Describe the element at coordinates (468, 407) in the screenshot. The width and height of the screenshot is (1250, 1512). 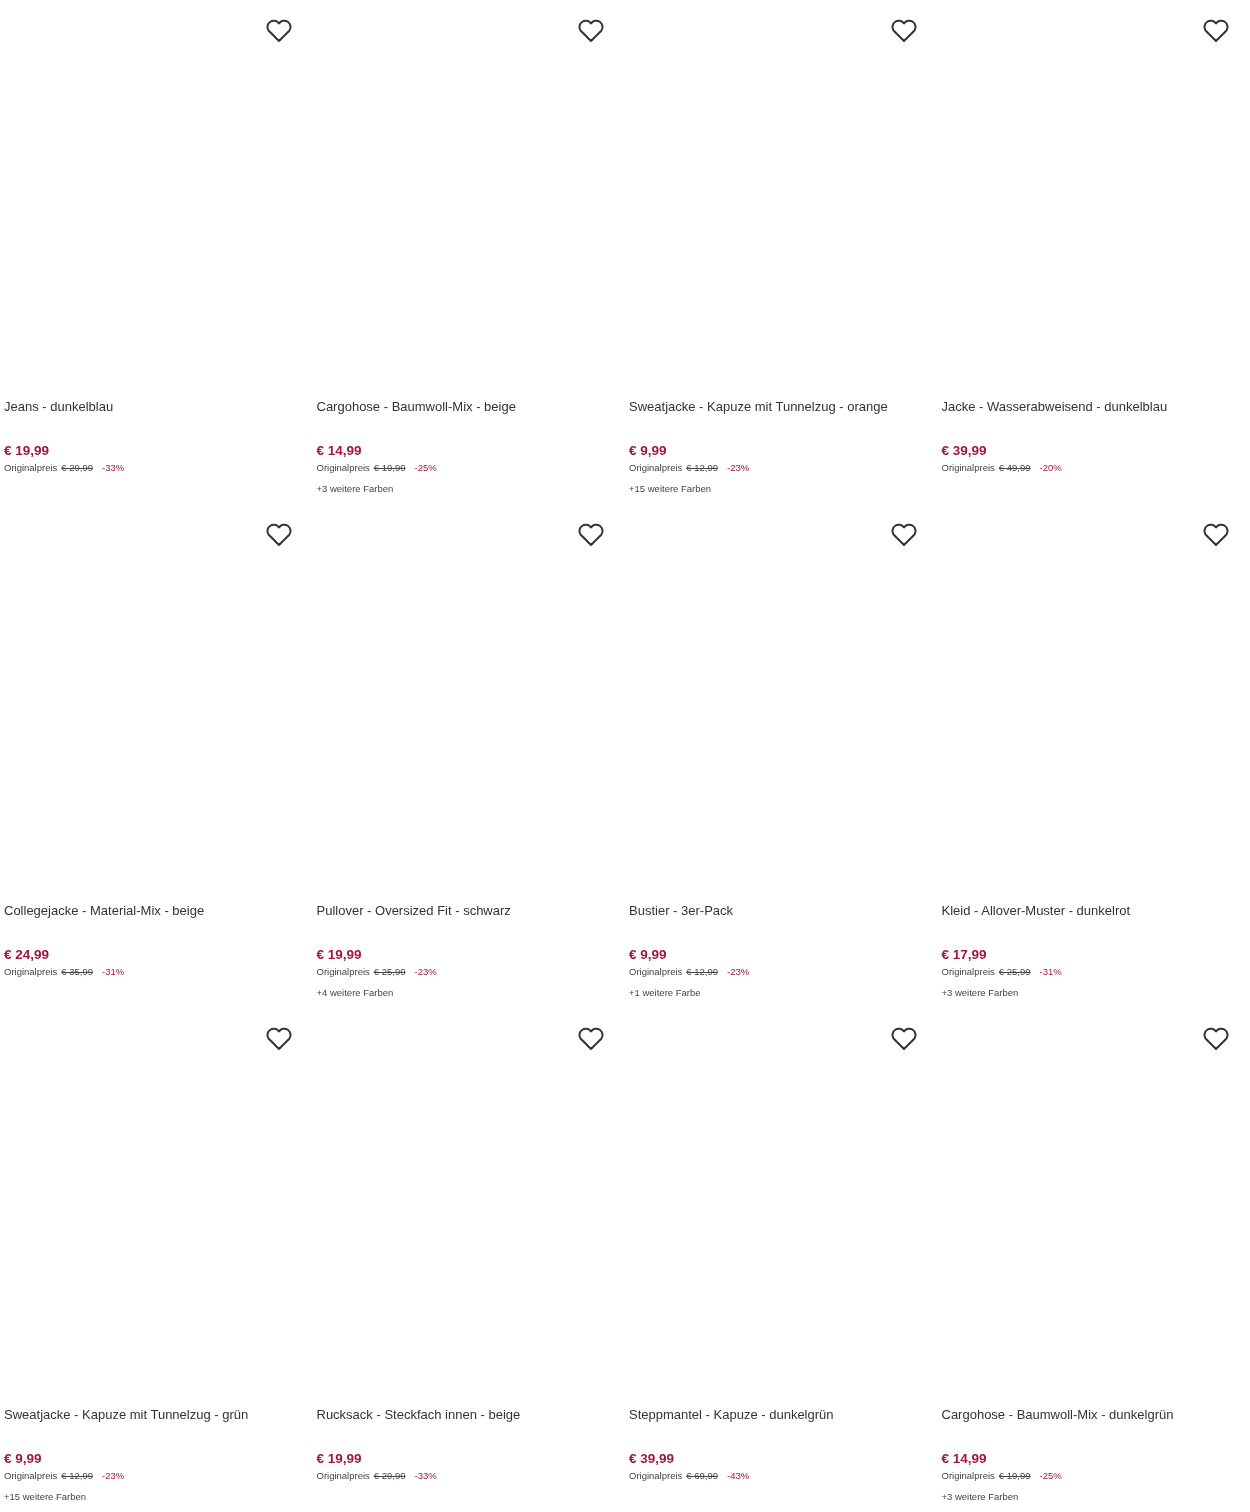
I see `product-title: Cargohose - Baumwoll-Mix - beige` at that location.